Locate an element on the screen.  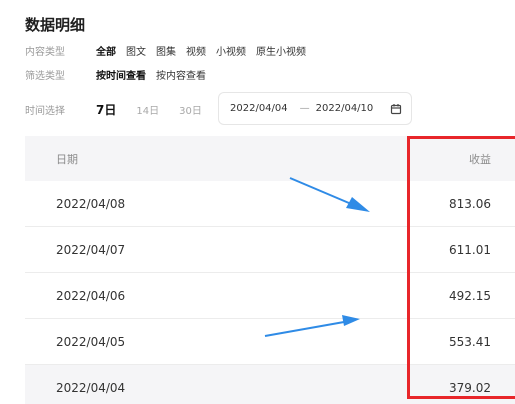
content-type-short-video: 小视频 is located at coordinates (231, 50).